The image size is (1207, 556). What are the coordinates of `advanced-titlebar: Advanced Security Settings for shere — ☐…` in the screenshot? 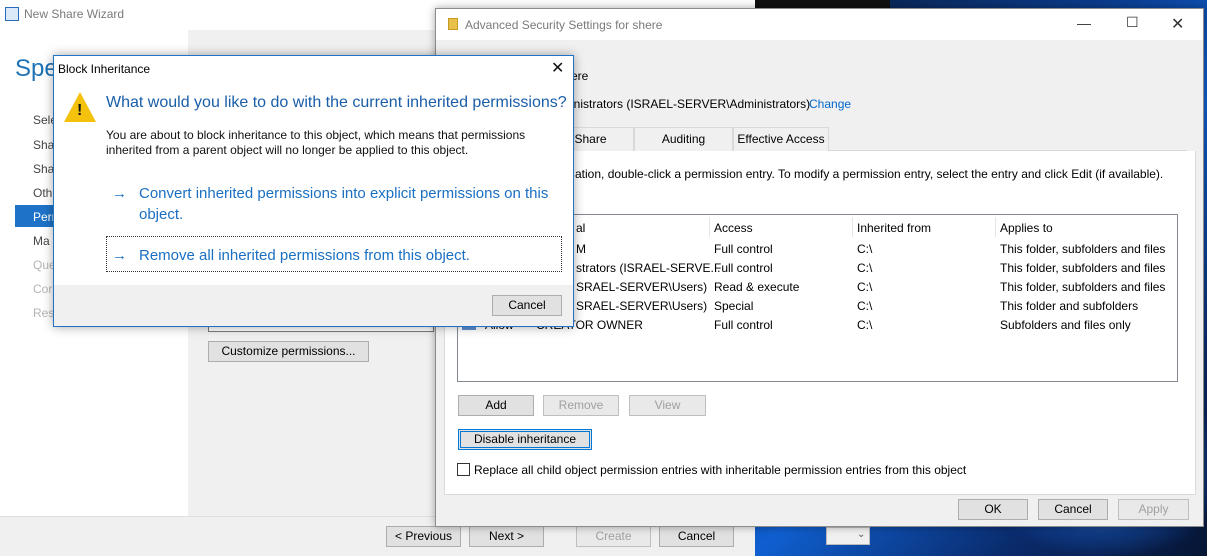 It's located at (819, 24).